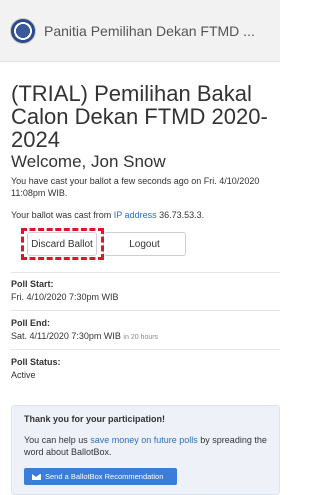 The height and width of the screenshot is (495, 320). Describe the element at coordinates (145, 290) in the screenshot. I see `poll-start-section: Poll Start: Fri. 4/10/2020 7:30pm WIB` at that location.